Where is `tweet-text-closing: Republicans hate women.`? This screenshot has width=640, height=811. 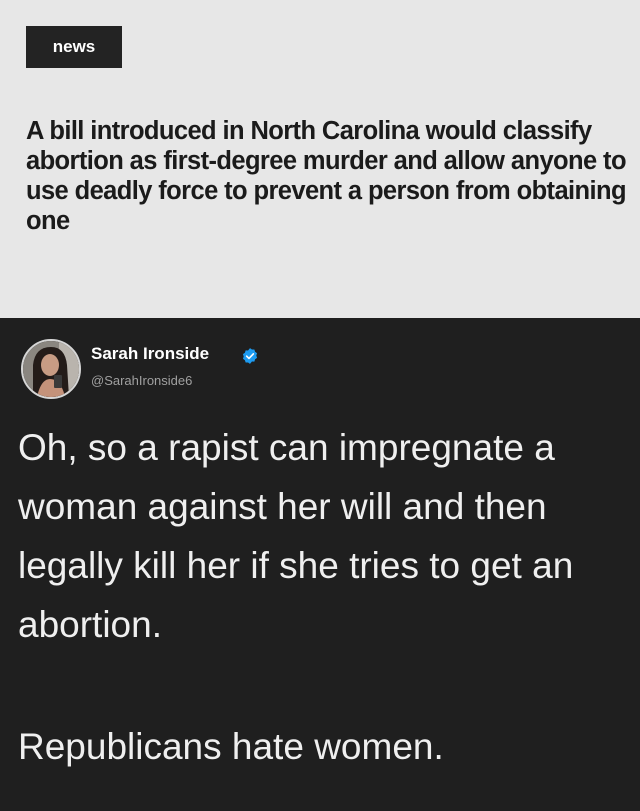
tweet-text-closing: Republicans hate women. is located at coordinates (231, 746).